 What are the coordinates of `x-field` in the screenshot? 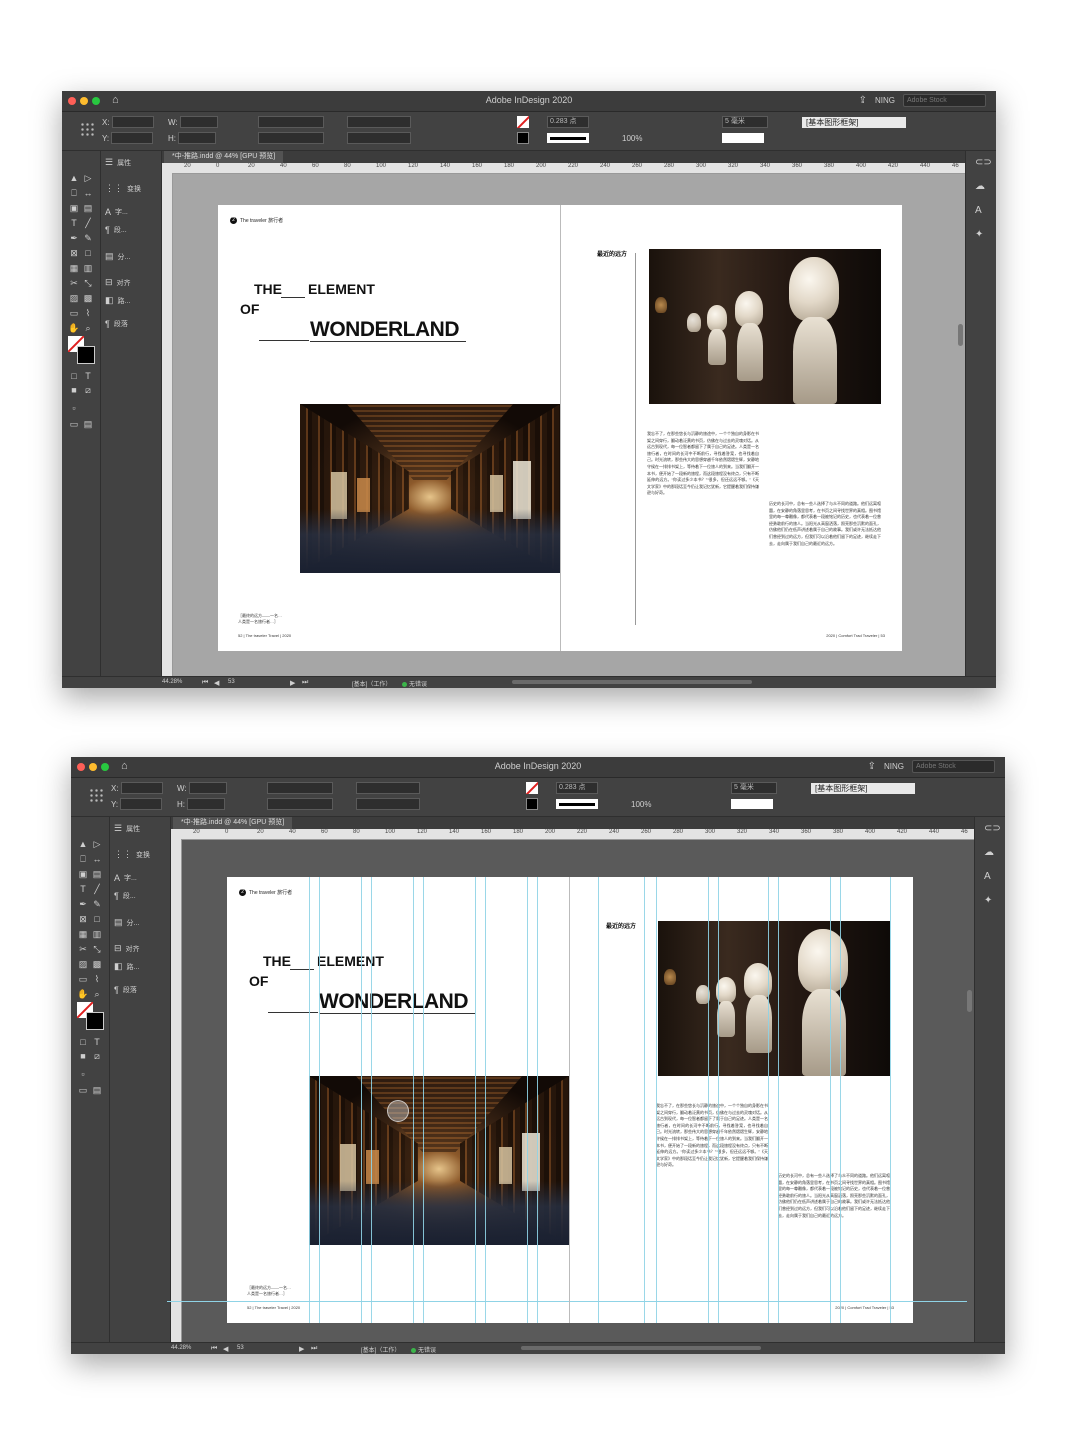 It's located at (132, 122).